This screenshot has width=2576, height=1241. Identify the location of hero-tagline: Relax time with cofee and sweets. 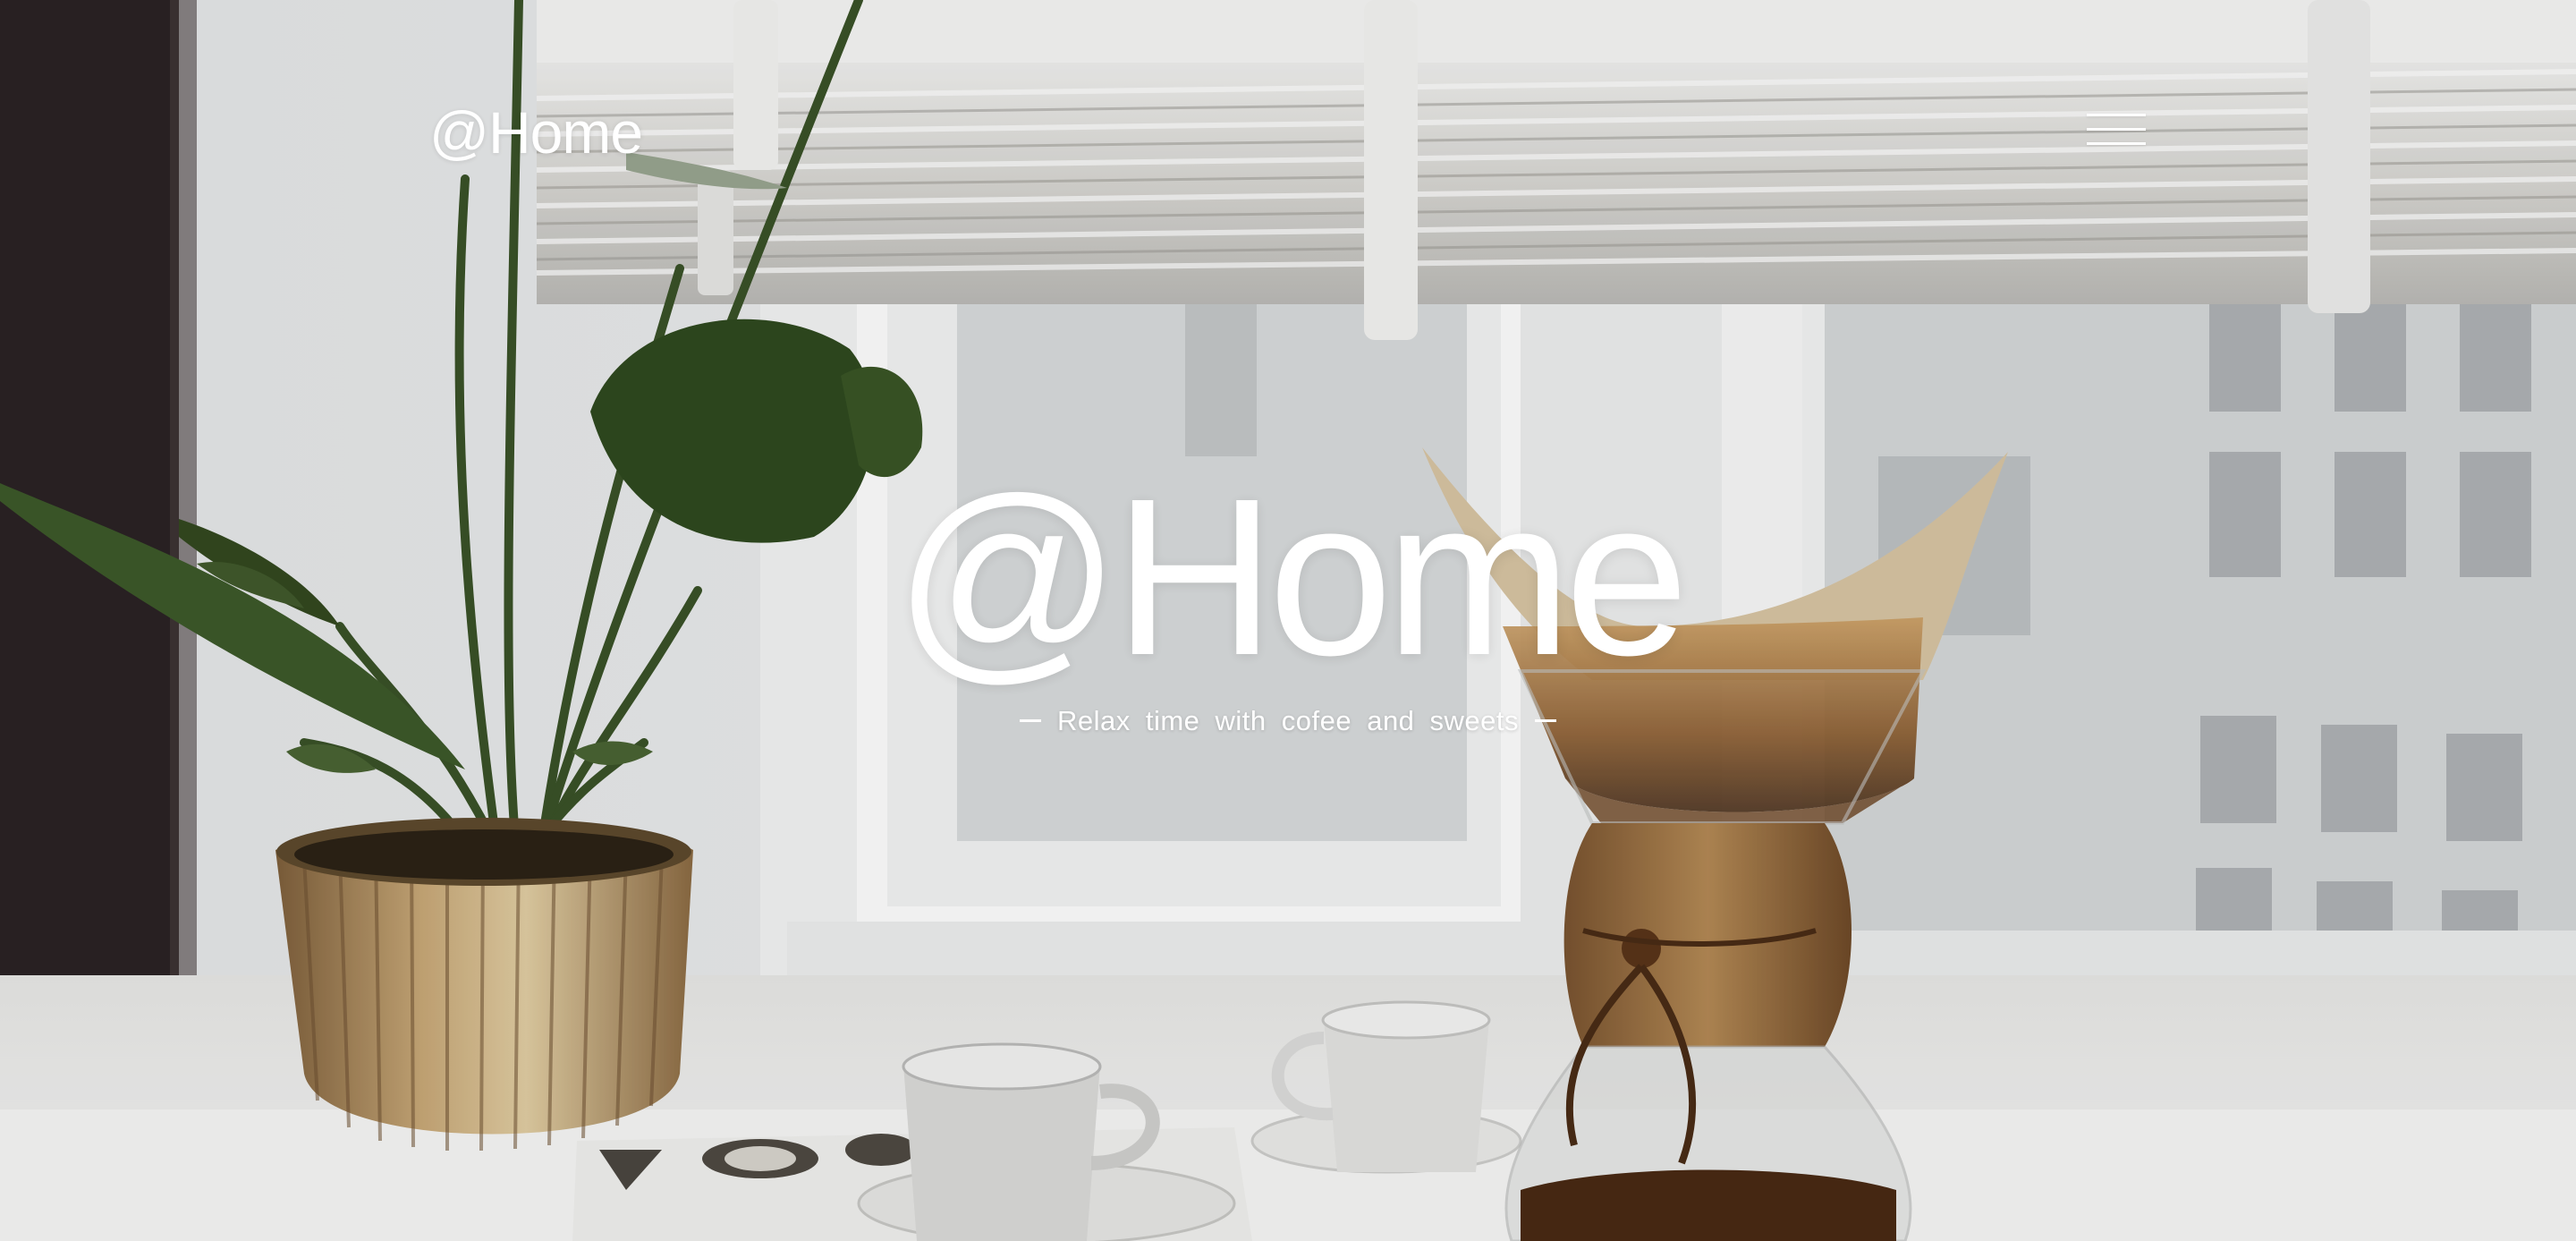
(1288, 720).